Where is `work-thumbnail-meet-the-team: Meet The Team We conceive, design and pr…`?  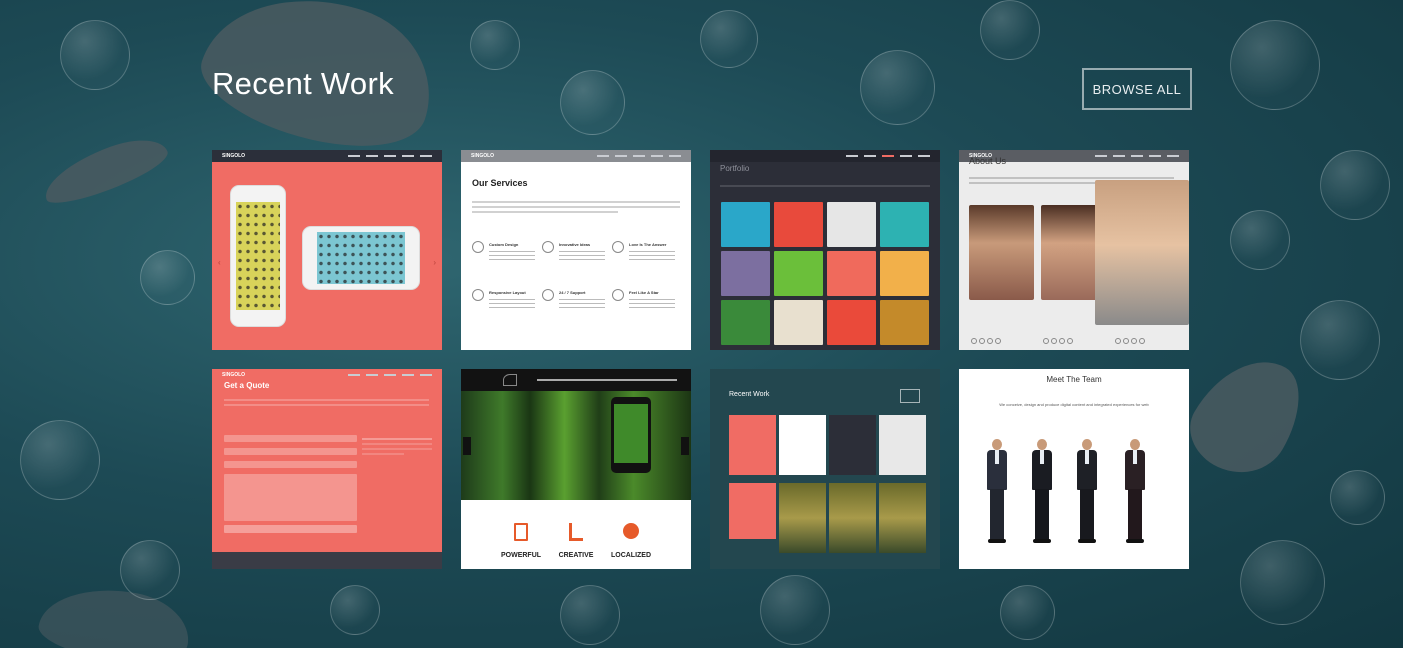
work-thumbnail-meet-the-team: Meet The Team We conceive, design and pr… is located at coordinates (1074, 469).